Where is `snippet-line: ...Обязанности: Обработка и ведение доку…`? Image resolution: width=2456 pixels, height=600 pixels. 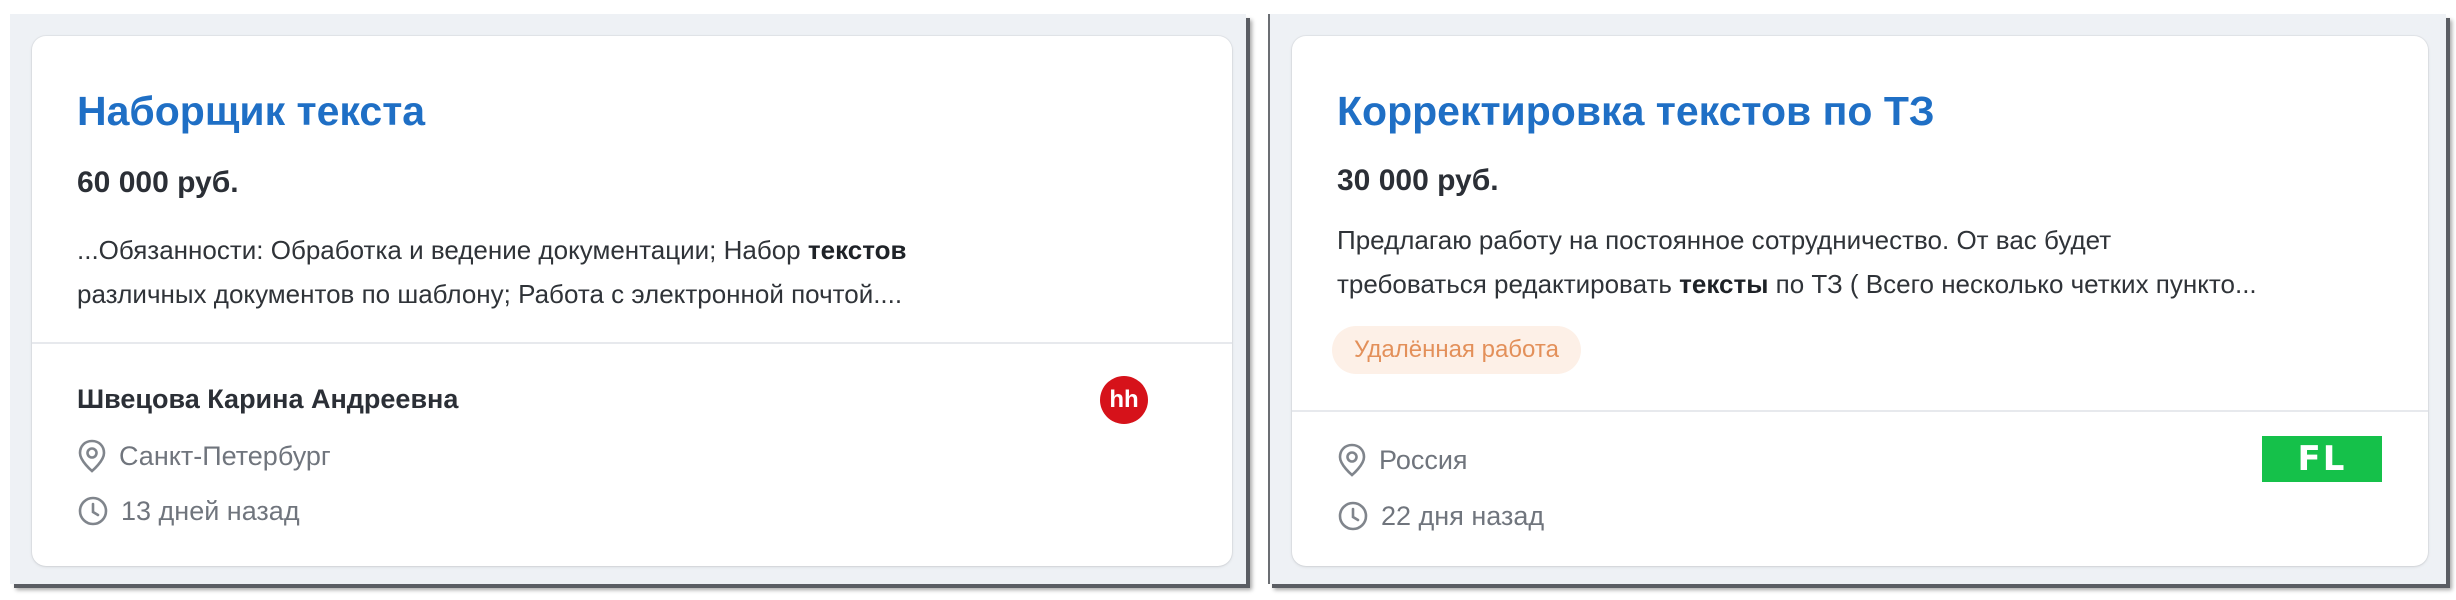 snippet-line: ...Обязанности: Обработка и ведение доку… is located at coordinates (491, 250).